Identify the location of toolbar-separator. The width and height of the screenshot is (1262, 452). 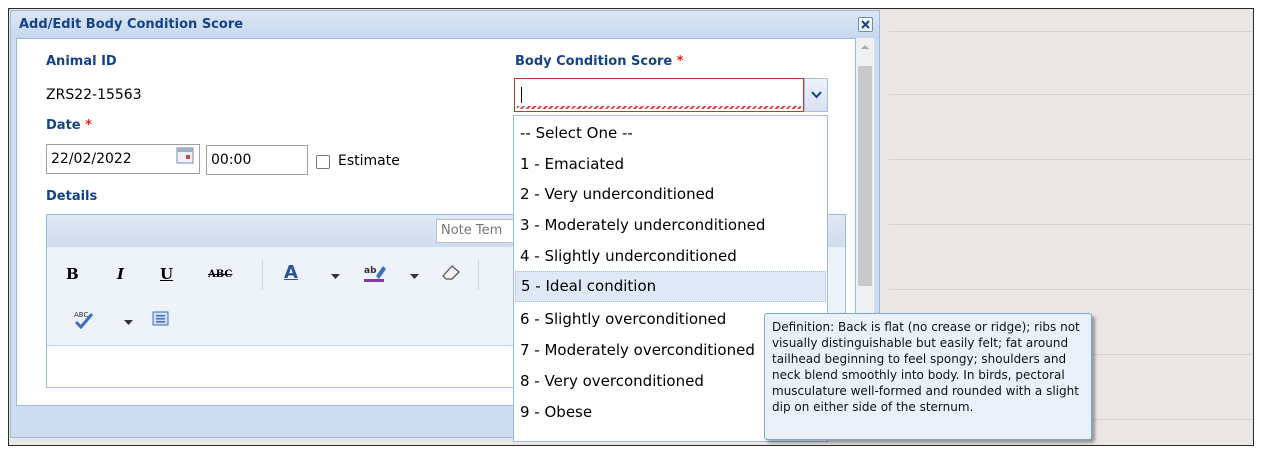
(262, 275).